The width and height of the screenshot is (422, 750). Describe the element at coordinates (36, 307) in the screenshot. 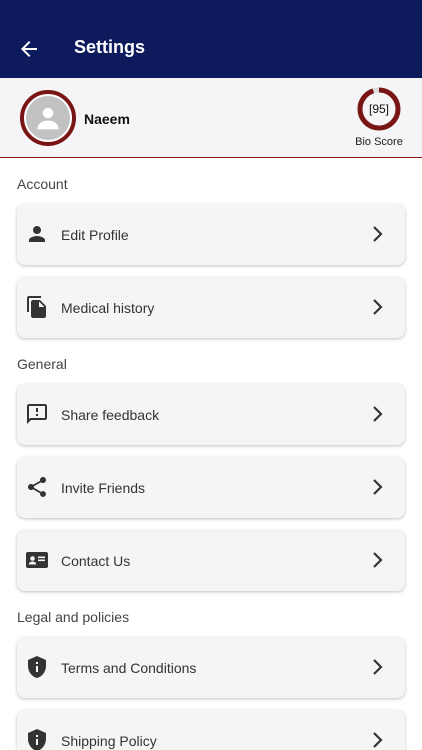

I see `file-copy-icon` at that location.